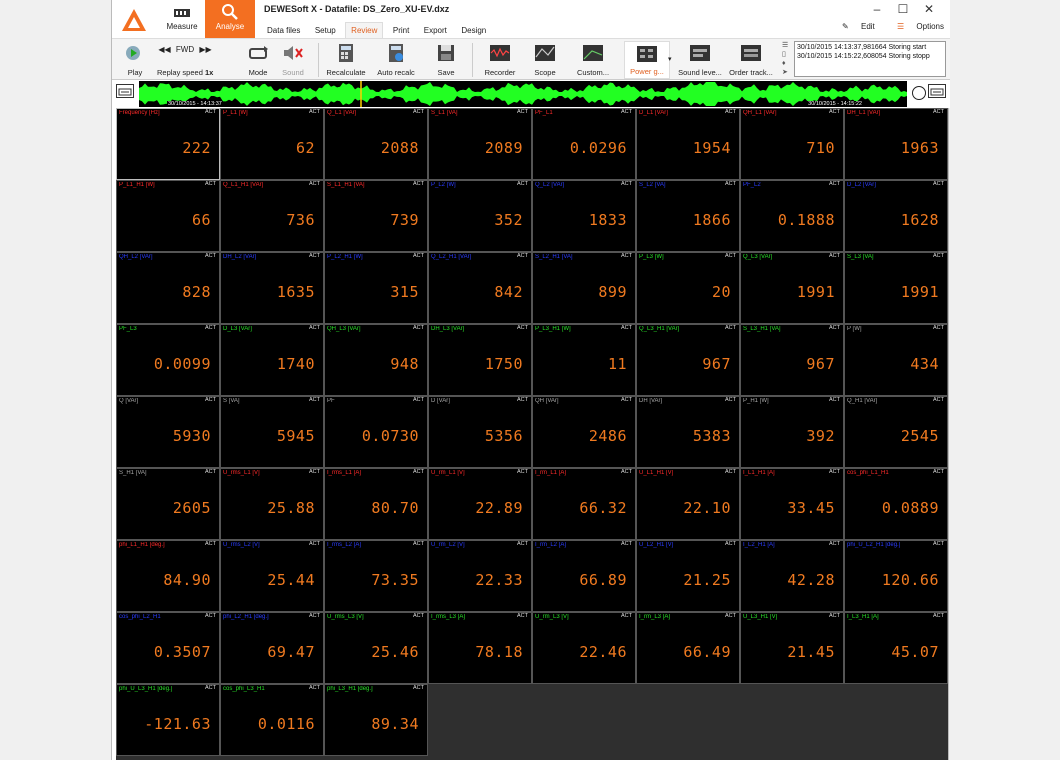  Describe the element at coordinates (272, 648) in the screenshot. I see `digital-meter: phi_L2_H1 [deg.] ACT 69.47` at that location.